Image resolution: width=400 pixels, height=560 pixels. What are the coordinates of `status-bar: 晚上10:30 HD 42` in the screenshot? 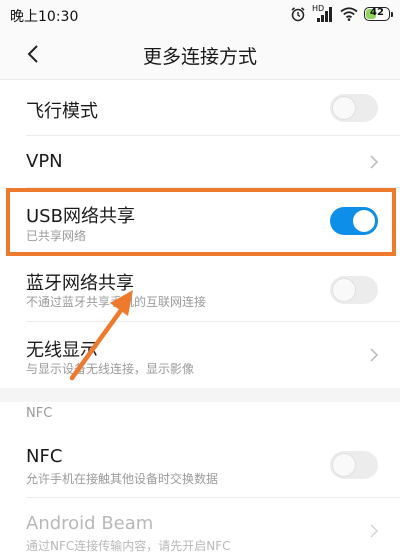 It's located at (200, 14).